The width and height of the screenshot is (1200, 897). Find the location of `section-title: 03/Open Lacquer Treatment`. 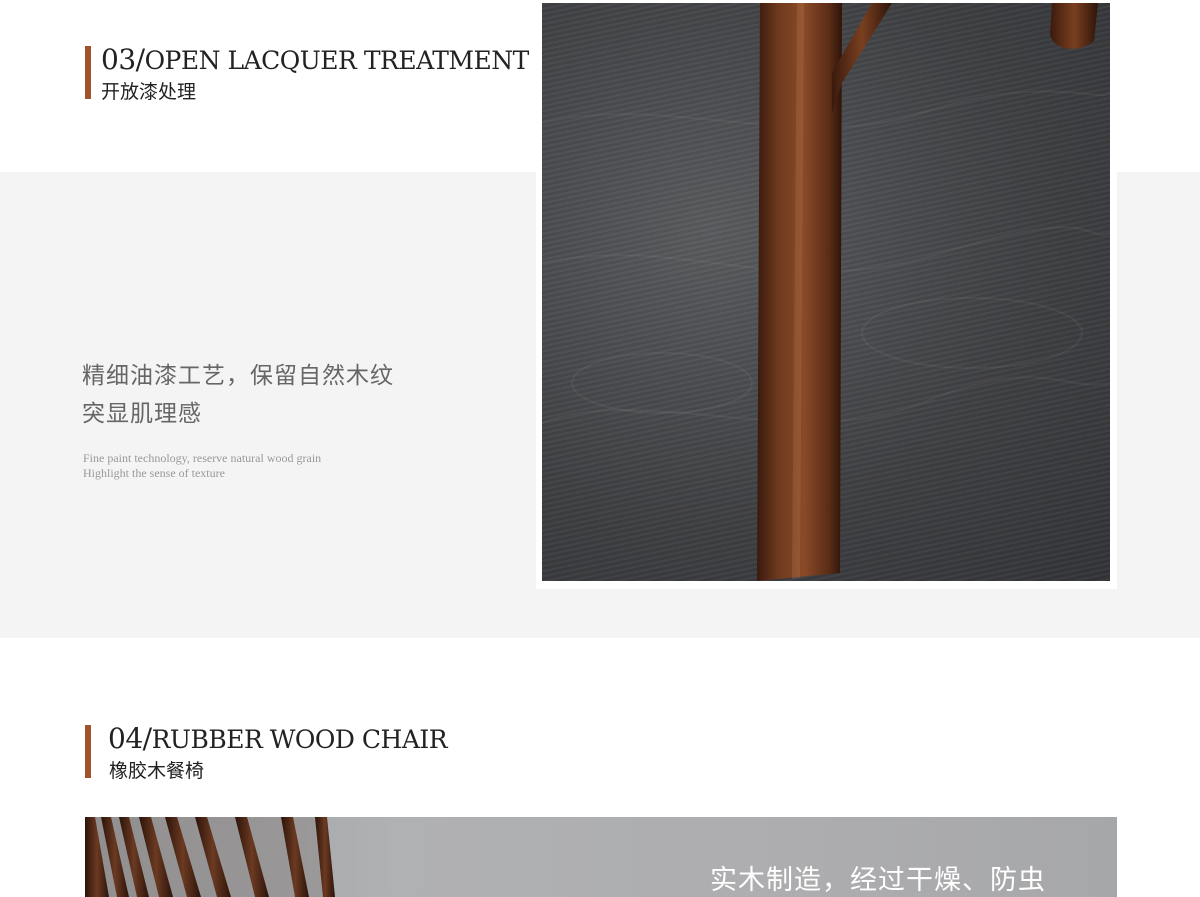

section-title: 03/Open Lacquer Treatment is located at coordinates (315, 59).